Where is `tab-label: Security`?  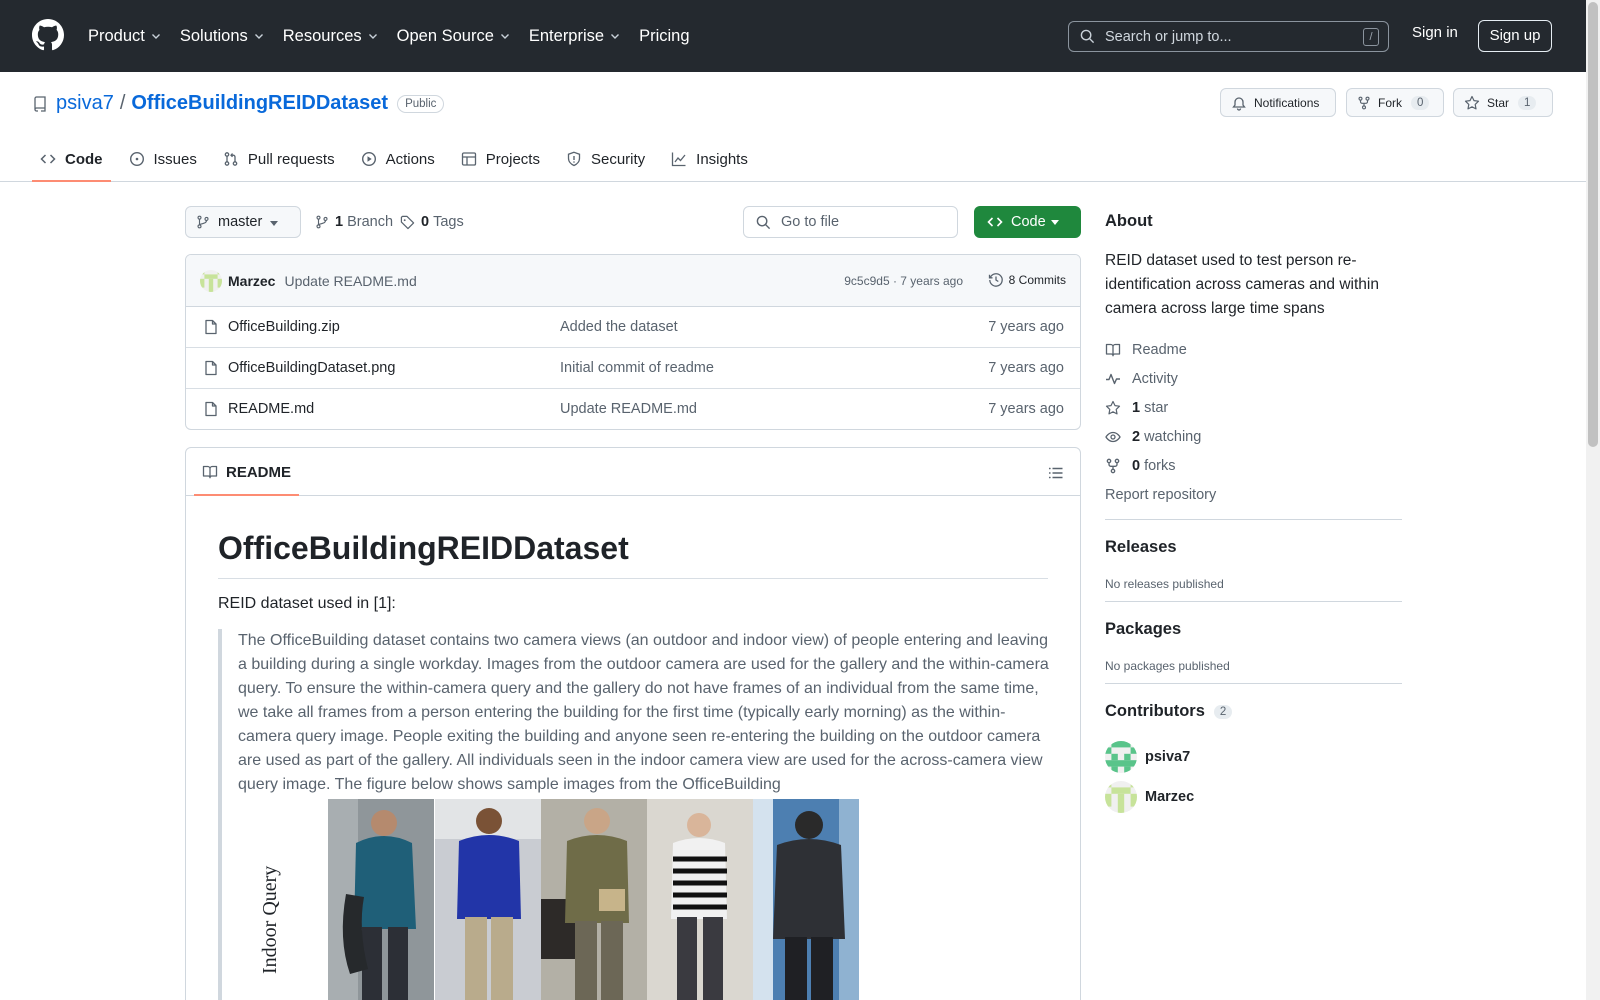 tab-label: Security is located at coordinates (618, 159).